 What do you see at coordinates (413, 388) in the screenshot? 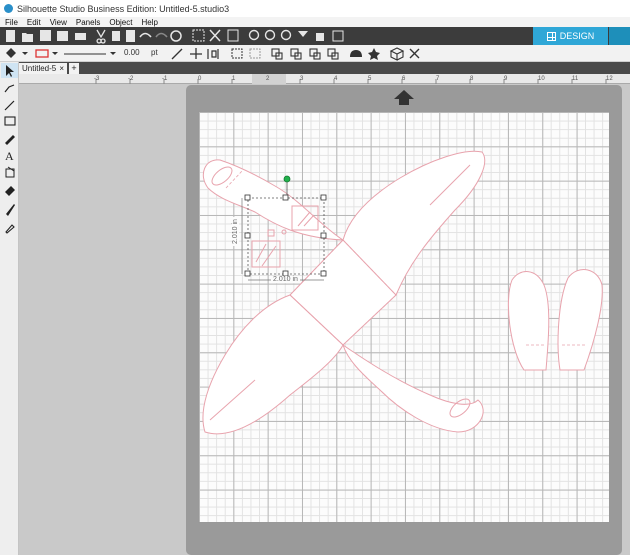
I see `bottom-right-flap` at bounding box center [413, 388].